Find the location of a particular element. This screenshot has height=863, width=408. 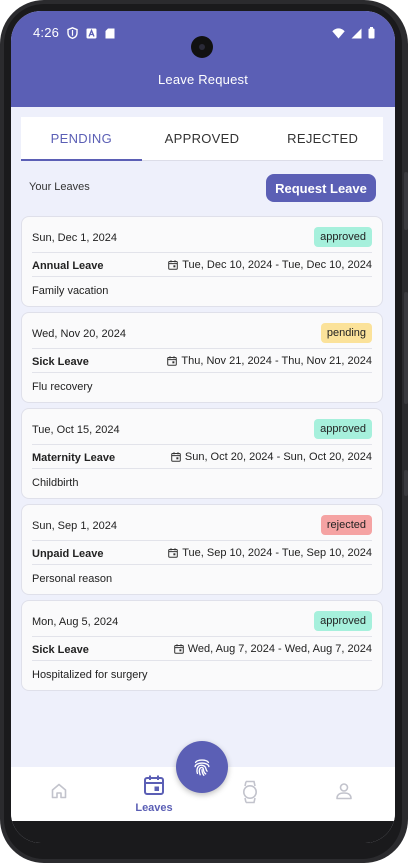

status-icons-right is located at coordinates (353, 33).